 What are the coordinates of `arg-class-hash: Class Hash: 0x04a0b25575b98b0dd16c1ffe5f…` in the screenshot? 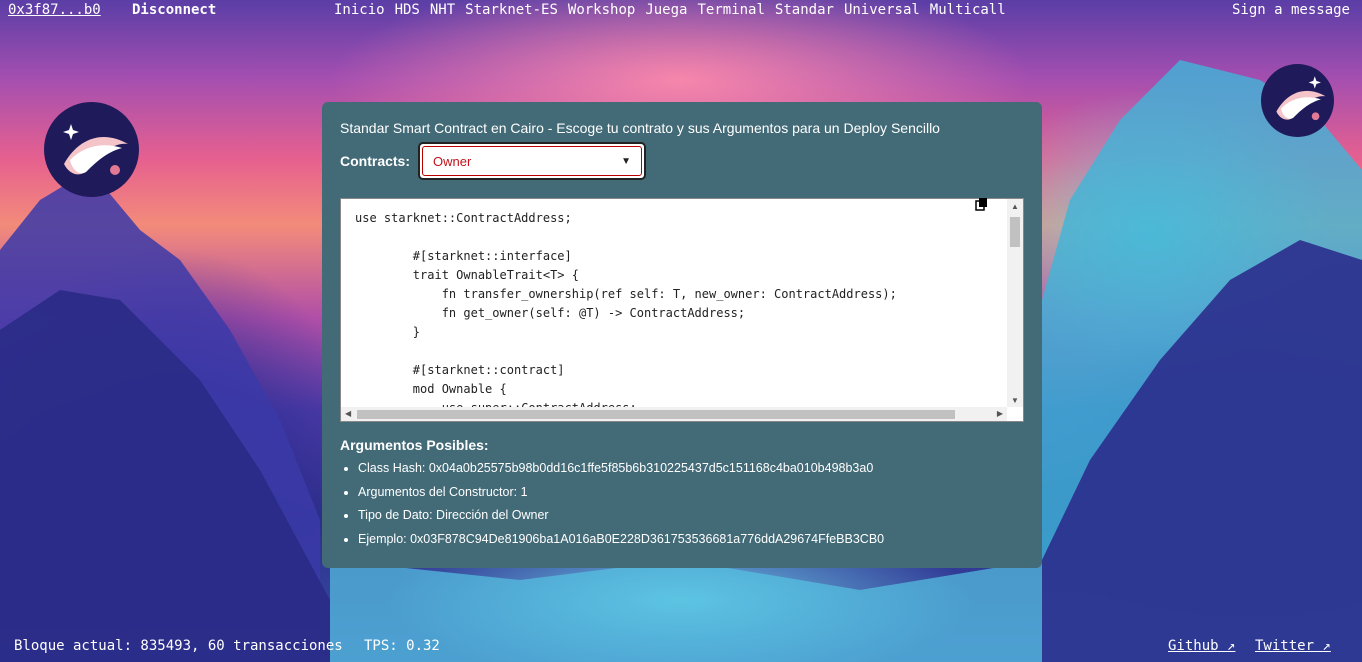 It's located at (691, 471).